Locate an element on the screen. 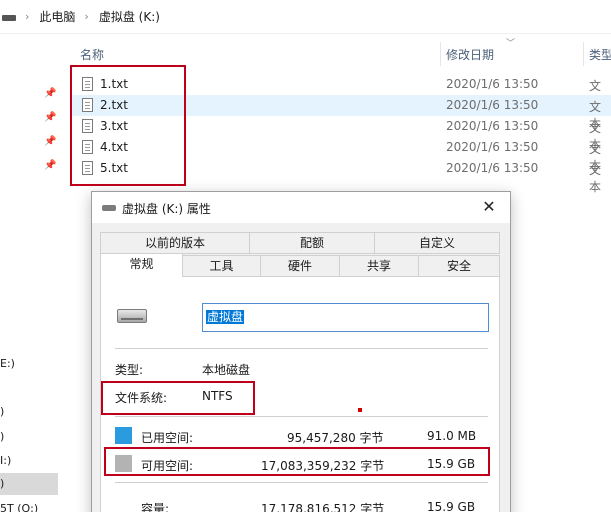 Image resolution: width=611 pixels, height=512 pixels. free-space-label: 可用空间: is located at coordinates (167, 466).